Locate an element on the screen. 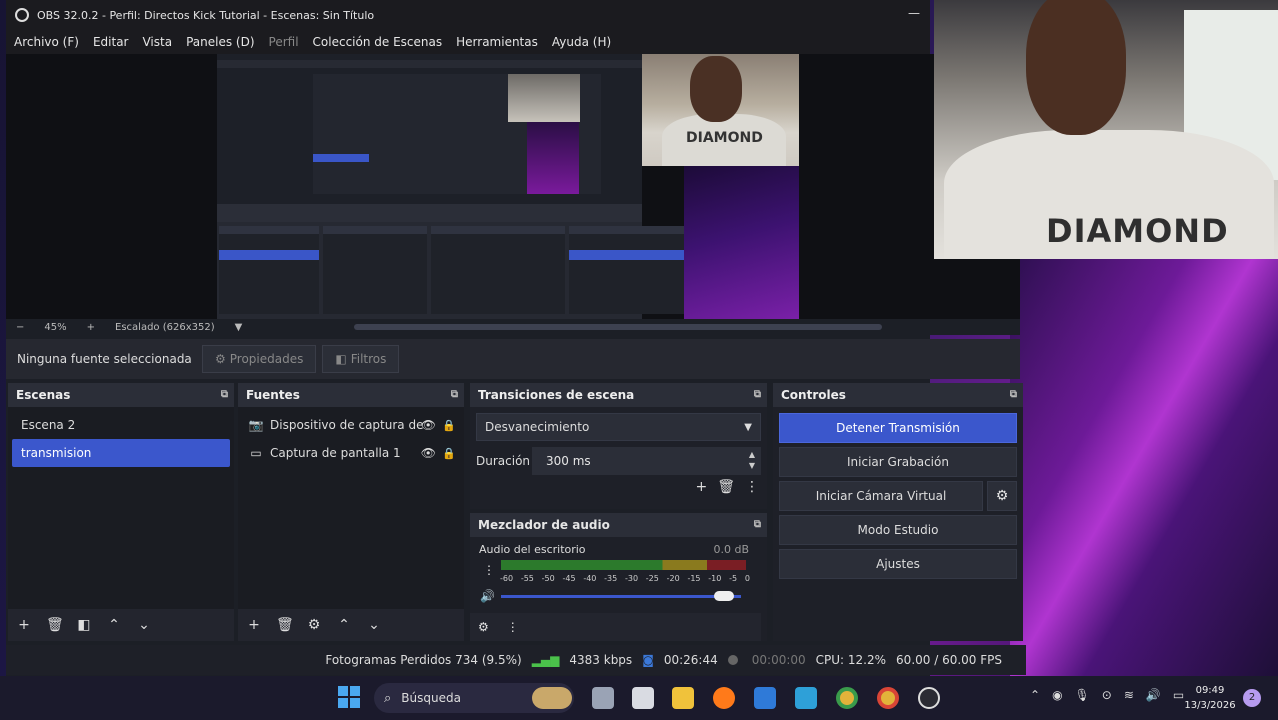  properties-button: ⚙ Propiedades is located at coordinates (259, 359).